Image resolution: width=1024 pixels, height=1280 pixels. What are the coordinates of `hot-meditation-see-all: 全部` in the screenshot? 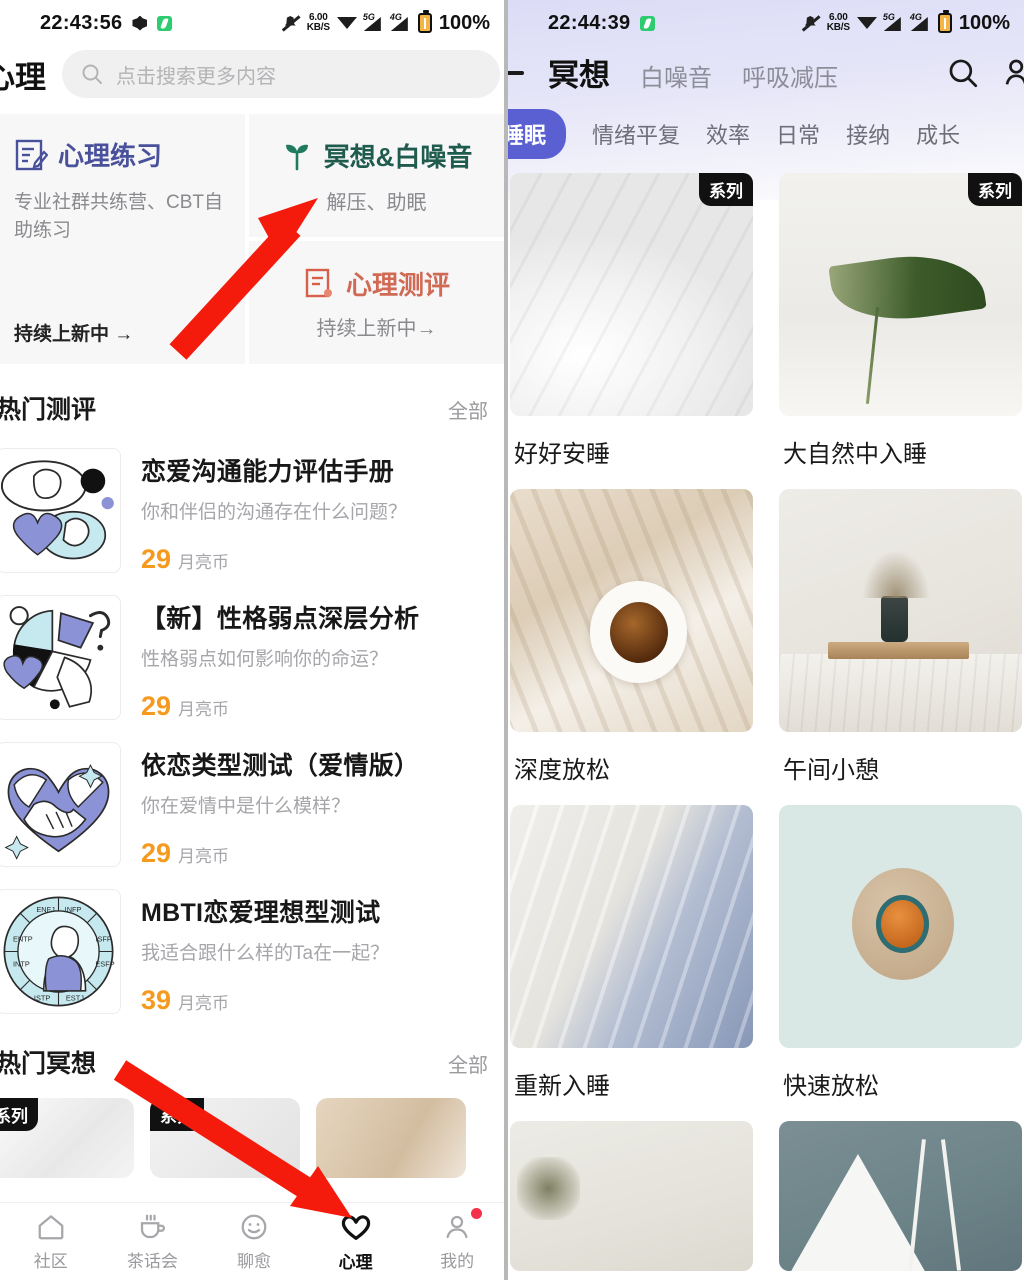 It's located at (468, 1063).